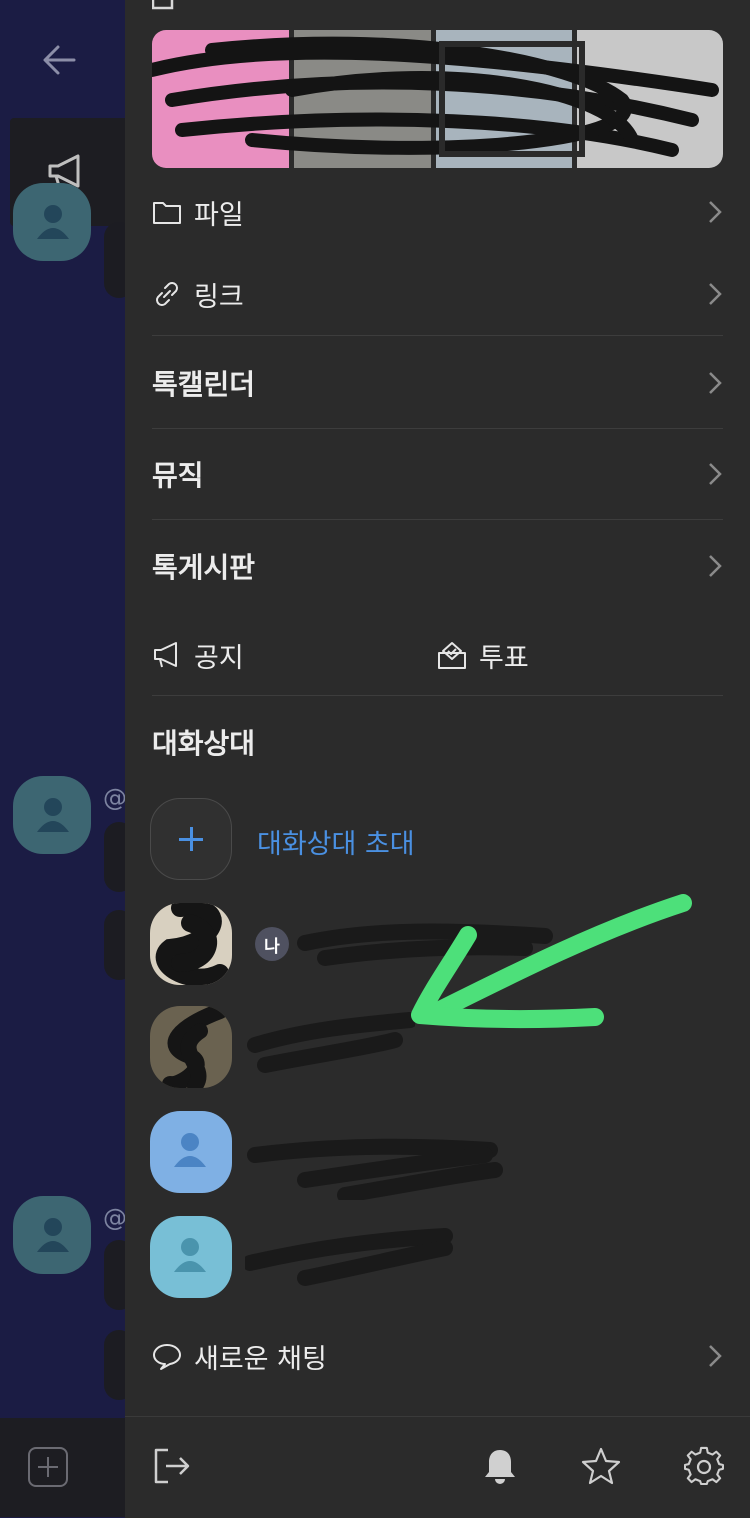 The width and height of the screenshot is (750, 1518). Describe the element at coordinates (504, 658) in the screenshot. I see `poll-label: 투표` at that location.